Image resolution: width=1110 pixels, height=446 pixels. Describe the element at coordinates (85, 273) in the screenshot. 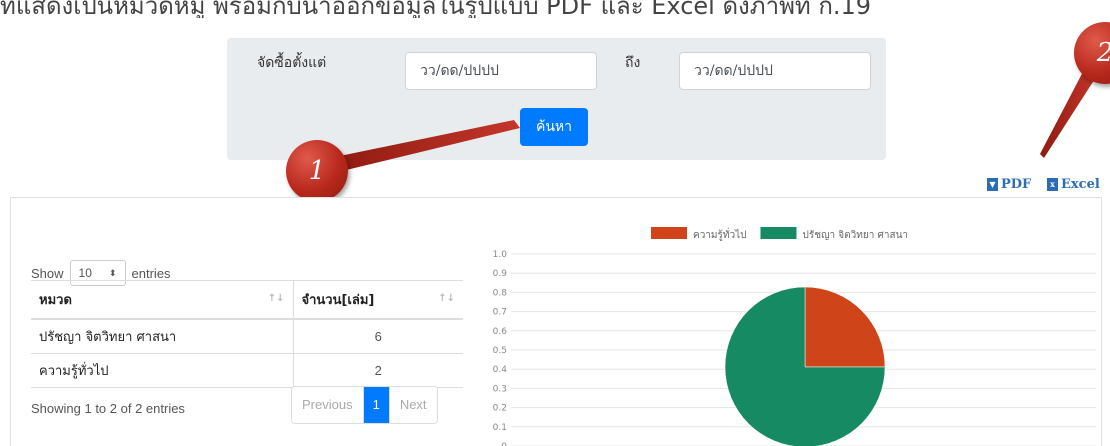

I see `page-length-value: 10` at that location.